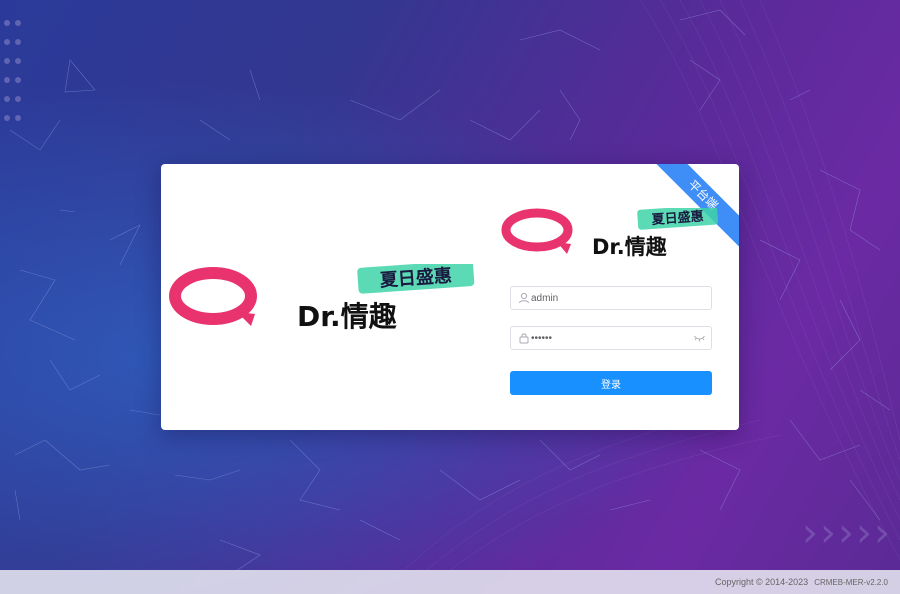 This screenshot has height=594, width=900. What do you see at coordinates (347, 316) in the screenshot?
I see `brand-text: Dr.情趣` at bounding box center [347, 316].